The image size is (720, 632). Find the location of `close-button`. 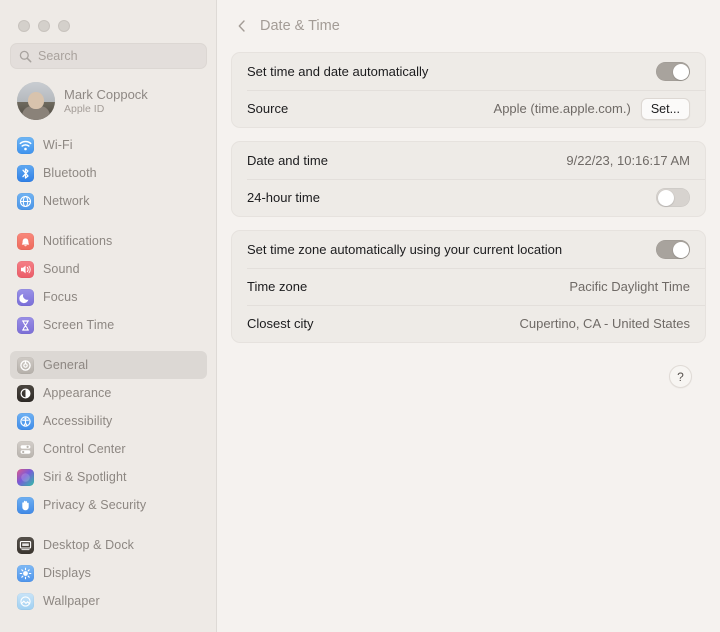

close-button is located at coordinates (24, 25).